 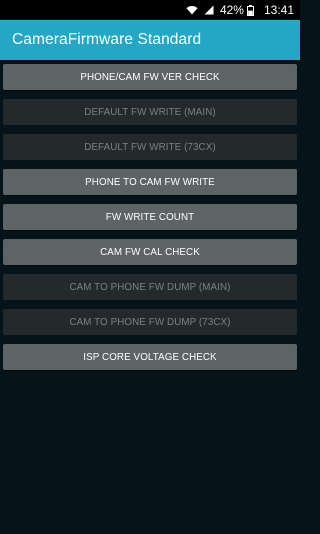 I want to click on default-fw-write-73cx-button: DEFAULT FW WRITE (73CX), so click(x=150, y=147).